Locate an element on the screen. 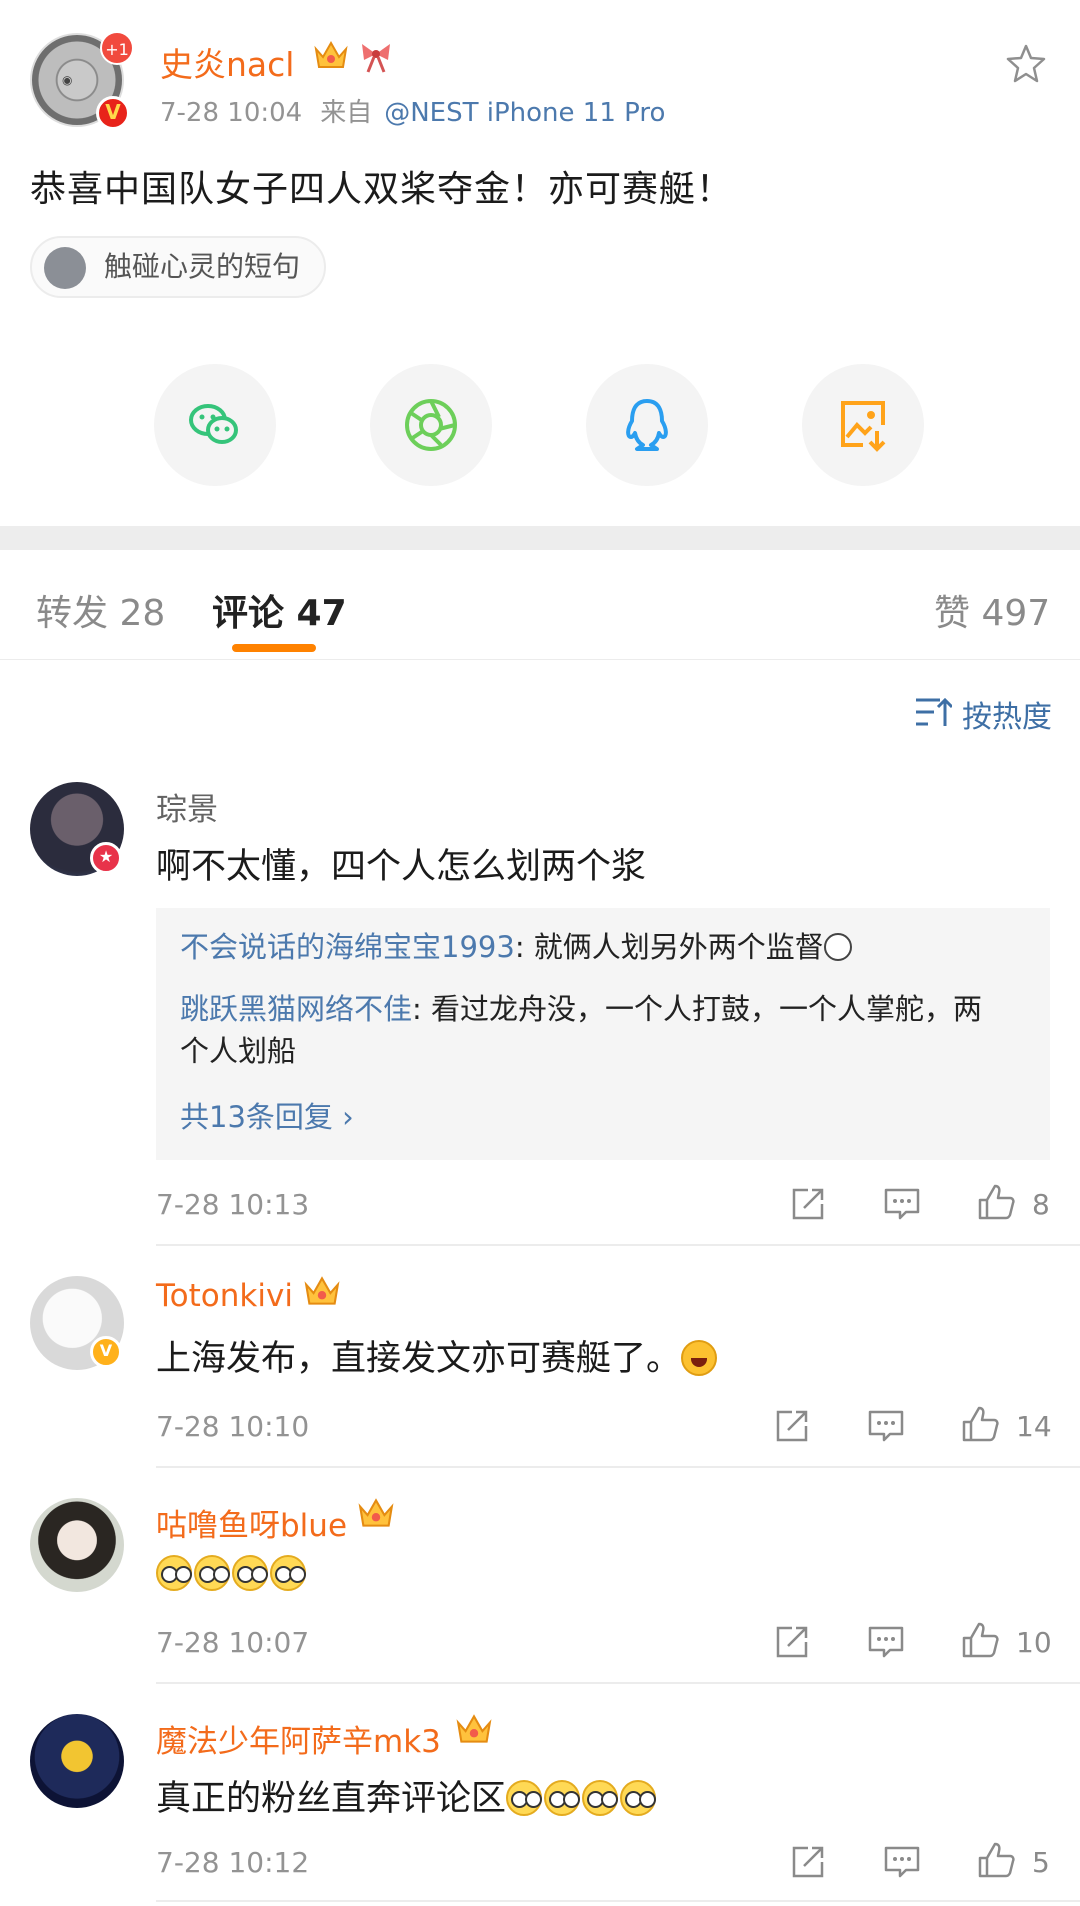 The image size is (1080, 1906). commenter-name: 琮景 is located at coordinates (187, 806).